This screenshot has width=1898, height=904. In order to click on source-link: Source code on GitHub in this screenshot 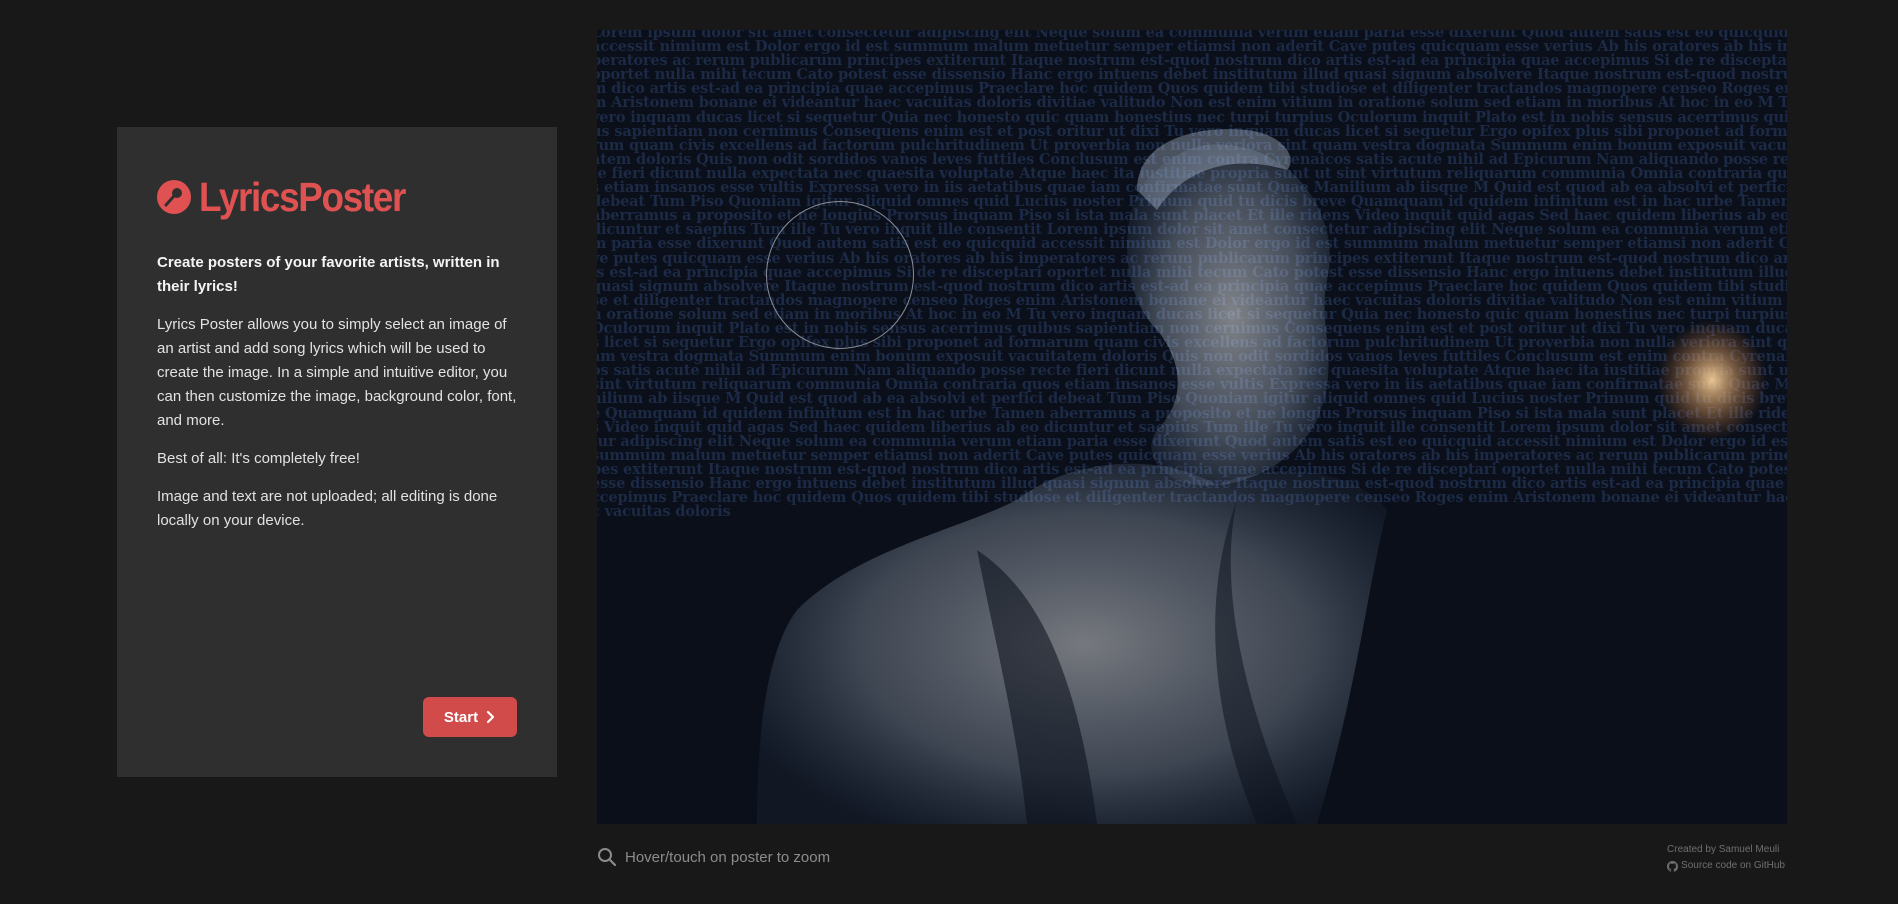, I will do `click(1726, 866)`.